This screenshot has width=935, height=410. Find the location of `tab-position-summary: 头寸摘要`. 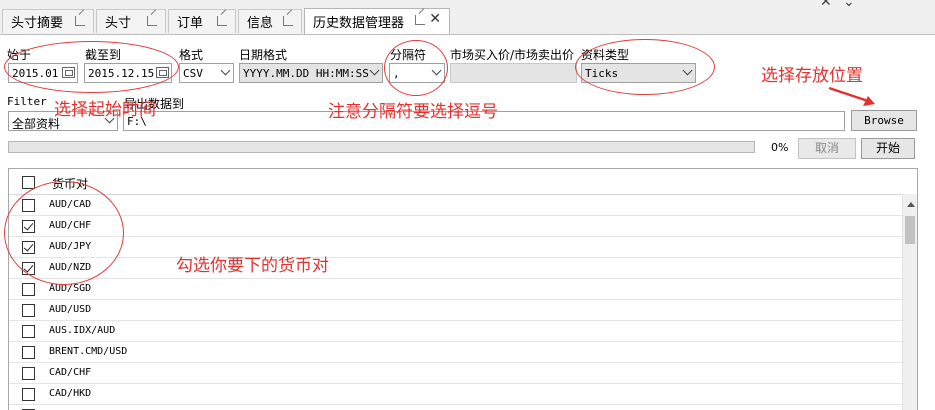

tab-position-summary: 头寸摘要 is located at coordinates (48, 21).